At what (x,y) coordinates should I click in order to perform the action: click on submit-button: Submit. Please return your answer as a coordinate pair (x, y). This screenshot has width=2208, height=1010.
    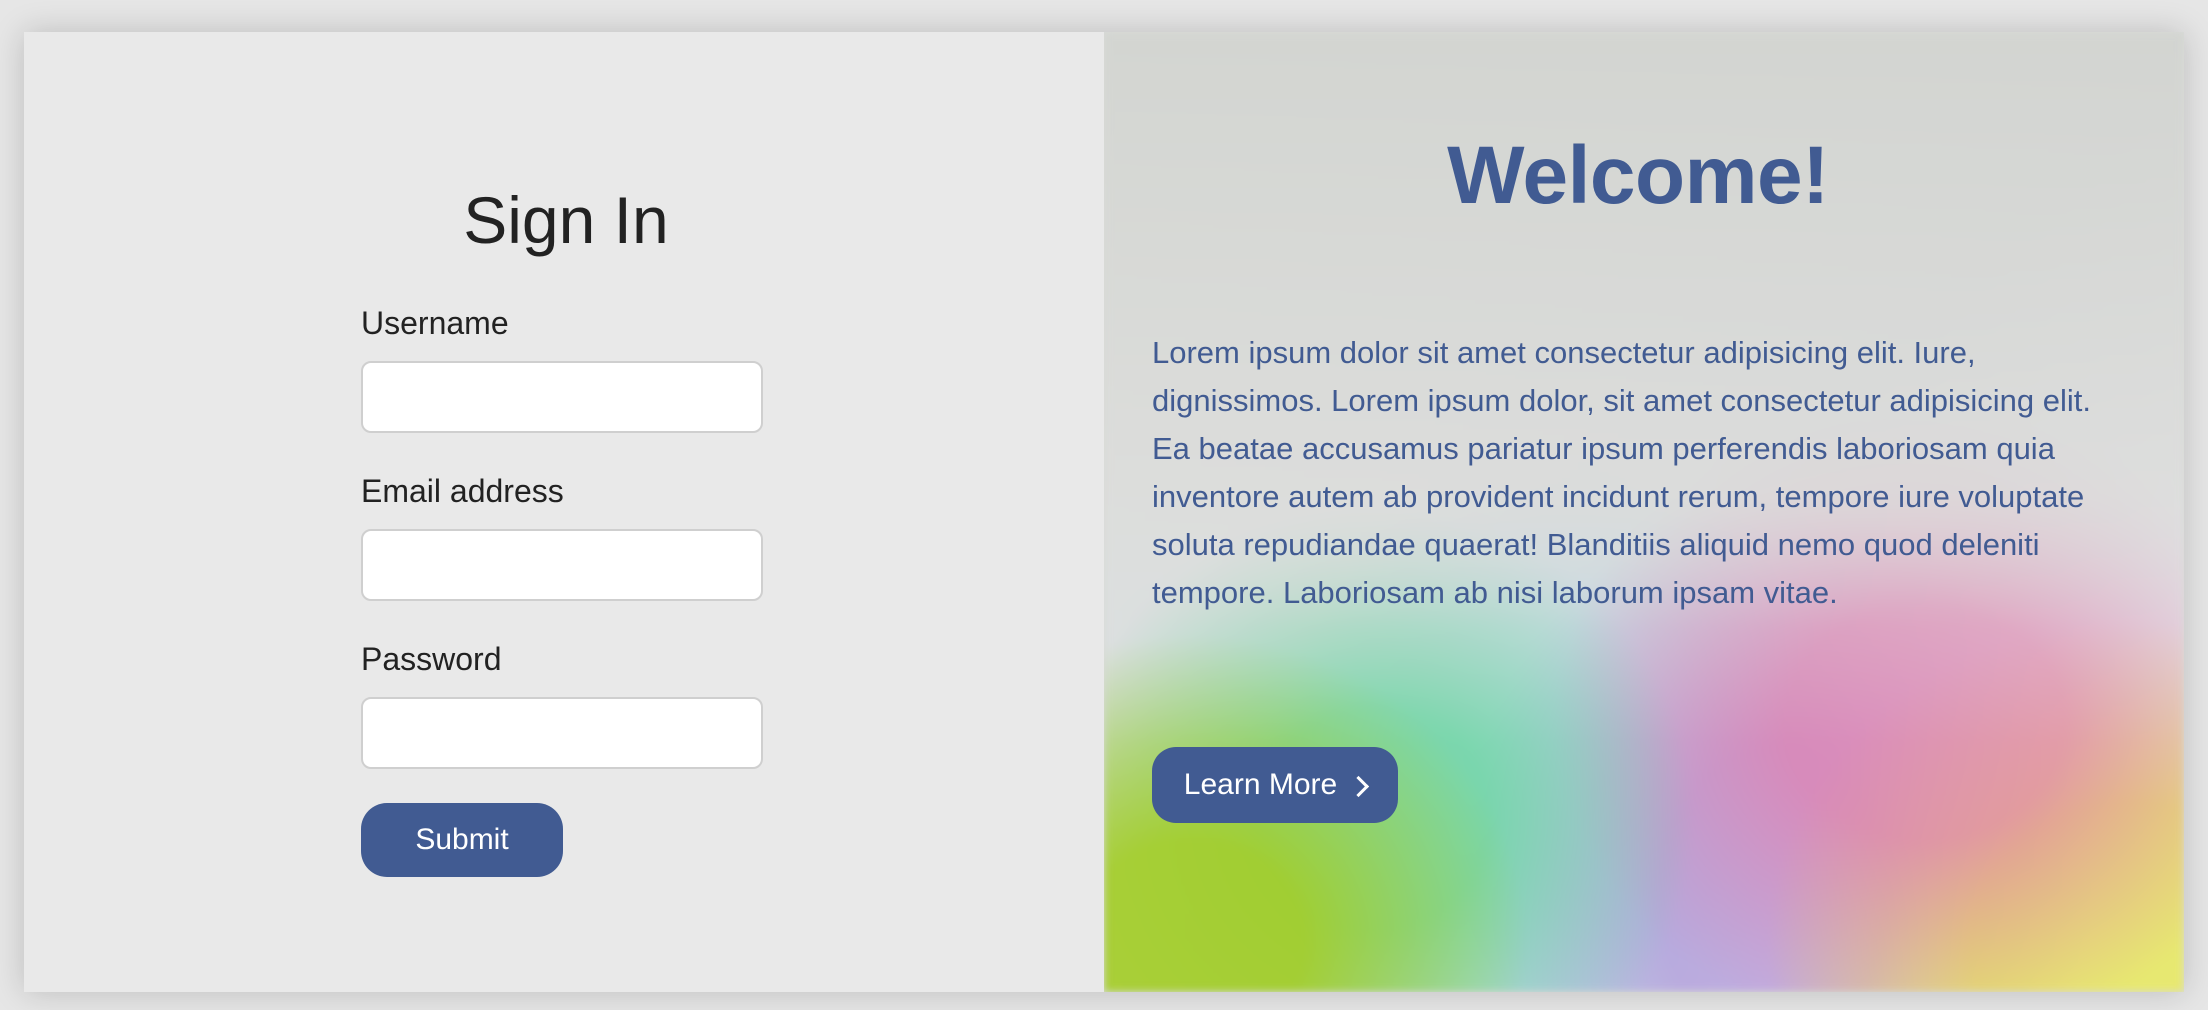
    Looking at the image, I should click on (462, 840).